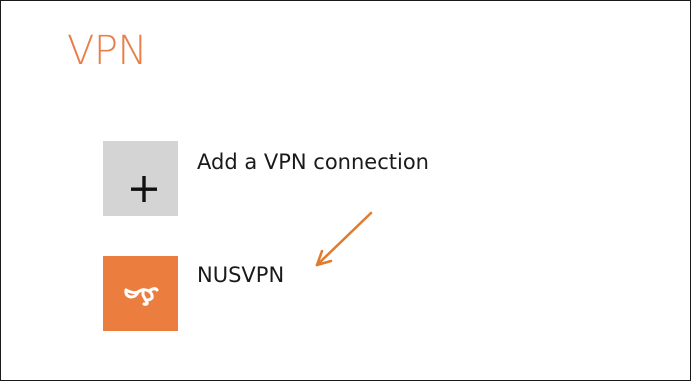  What do you see at coordinates (344, 239) in the screenshot?
I see `annotation-arrow-icon` at bounding box center [344, 239].